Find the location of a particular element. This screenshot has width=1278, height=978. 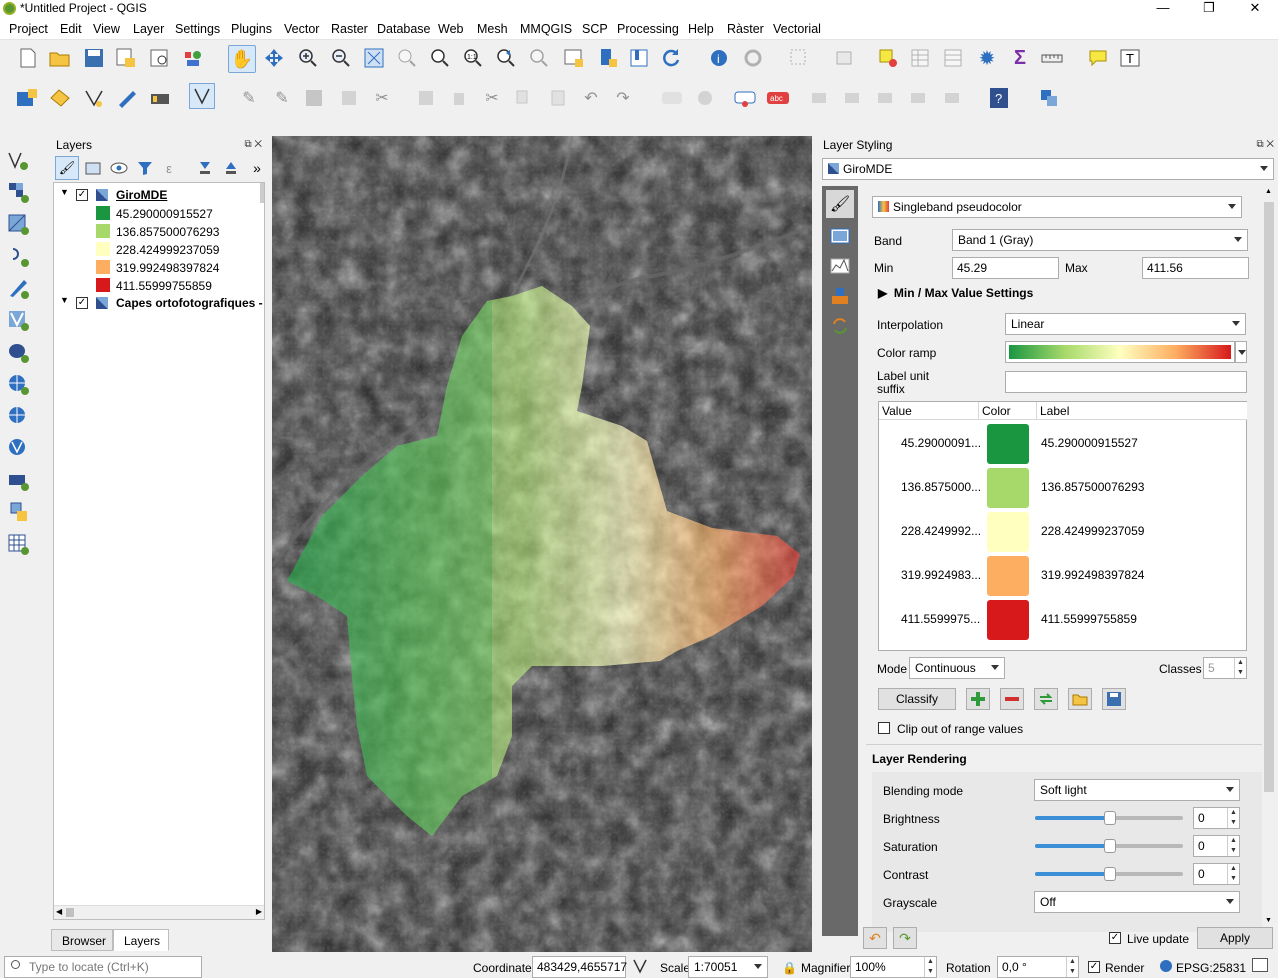

menu-mmqgis: MMQGIS is located at coordinates (546, 29).